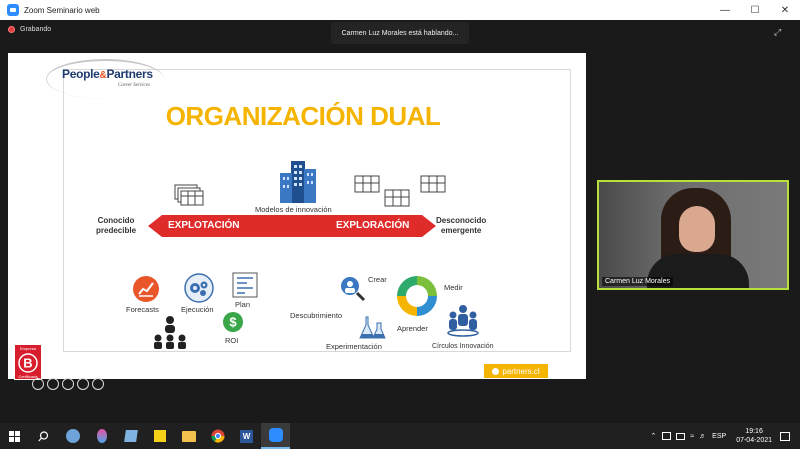 The height and width of the screenshot is (449, 800). I want to click on taskbar-app-explorer, so click(188, 436).